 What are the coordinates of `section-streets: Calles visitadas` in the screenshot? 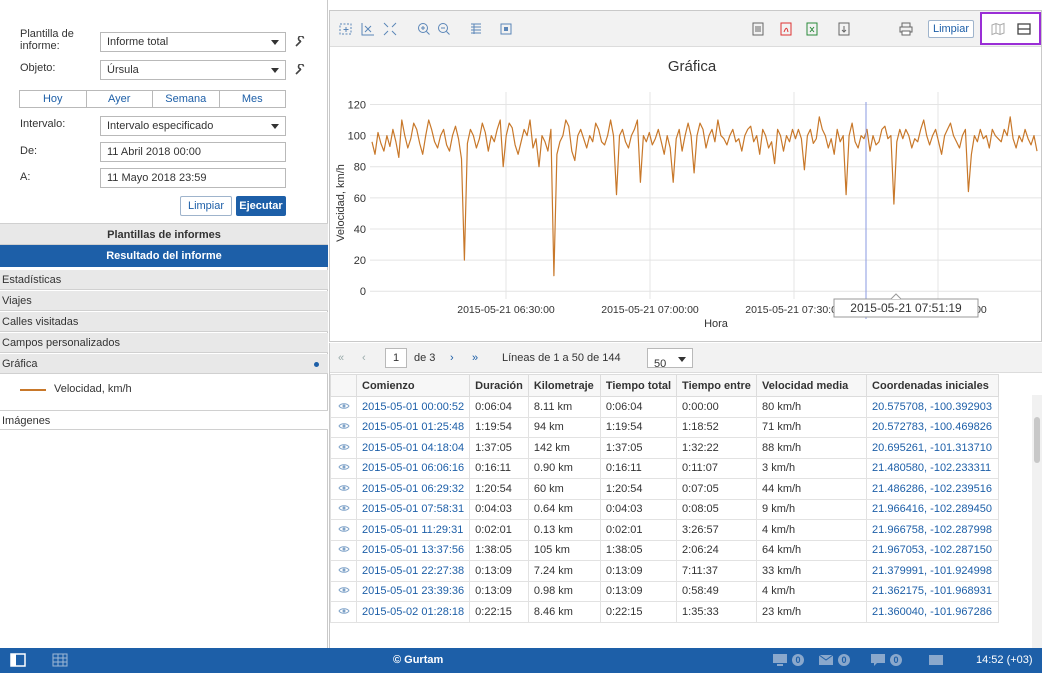 It's located at (164, 322).